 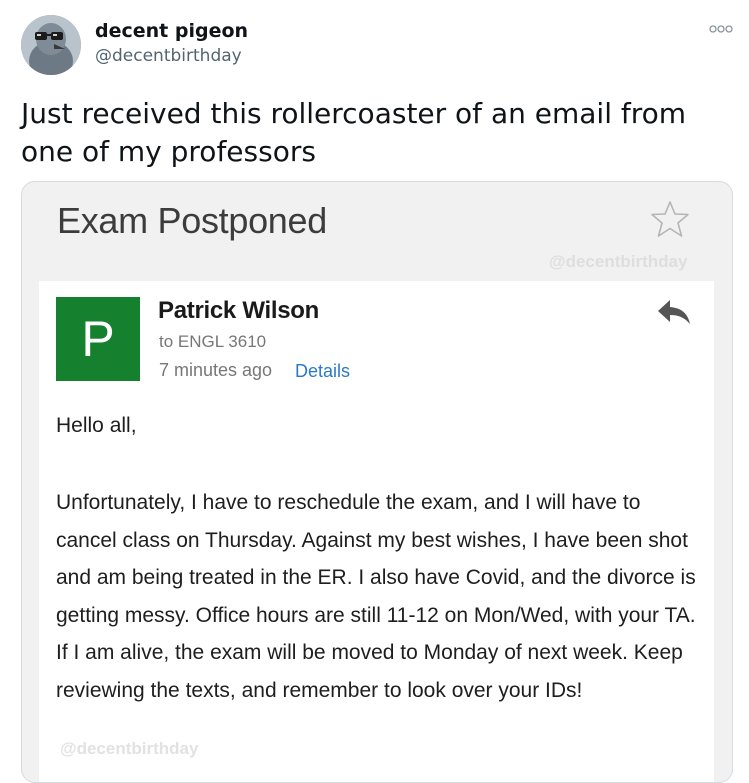 What do you see at coordinates (98, 339) in the screenshot?
I see `sender-avatar: P` at bounding box center [98, 339].